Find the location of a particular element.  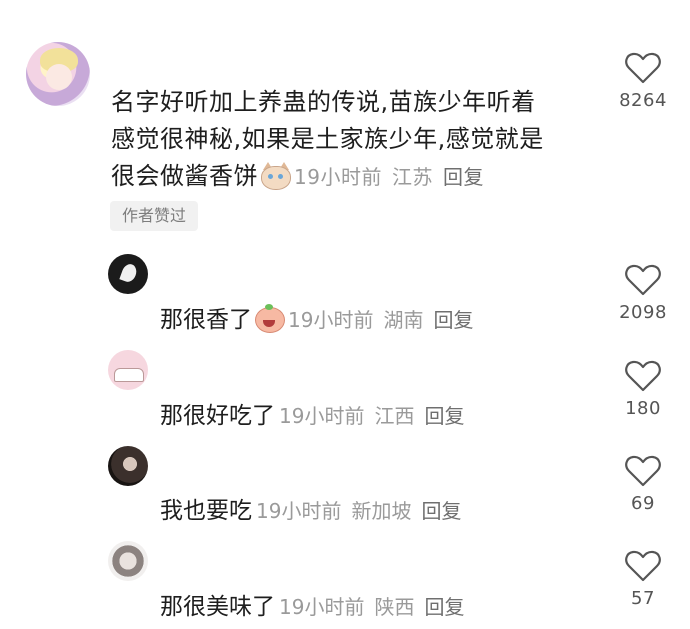

reply-meta: 19小时前 陕西 回复 is located at coordinates (376, 607).